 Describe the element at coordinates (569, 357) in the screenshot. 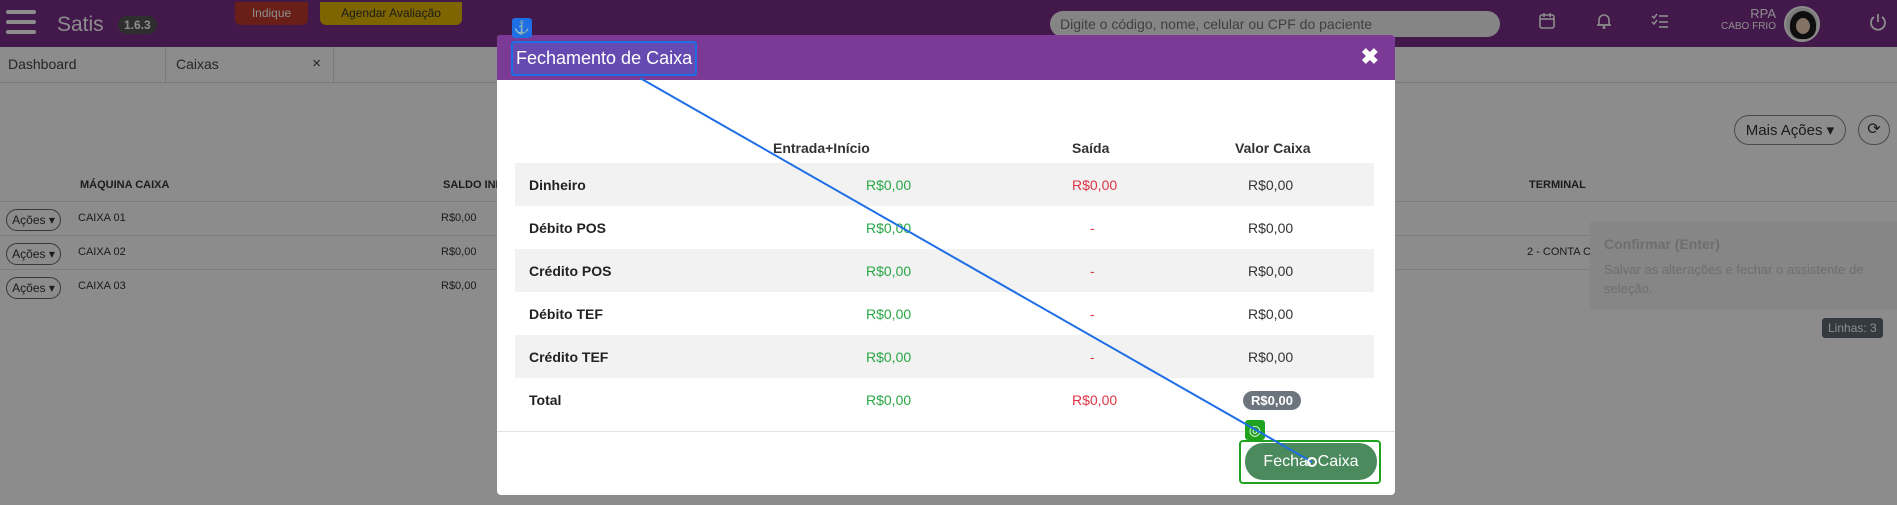

I see `row-label: Crédito TEF` at that location.